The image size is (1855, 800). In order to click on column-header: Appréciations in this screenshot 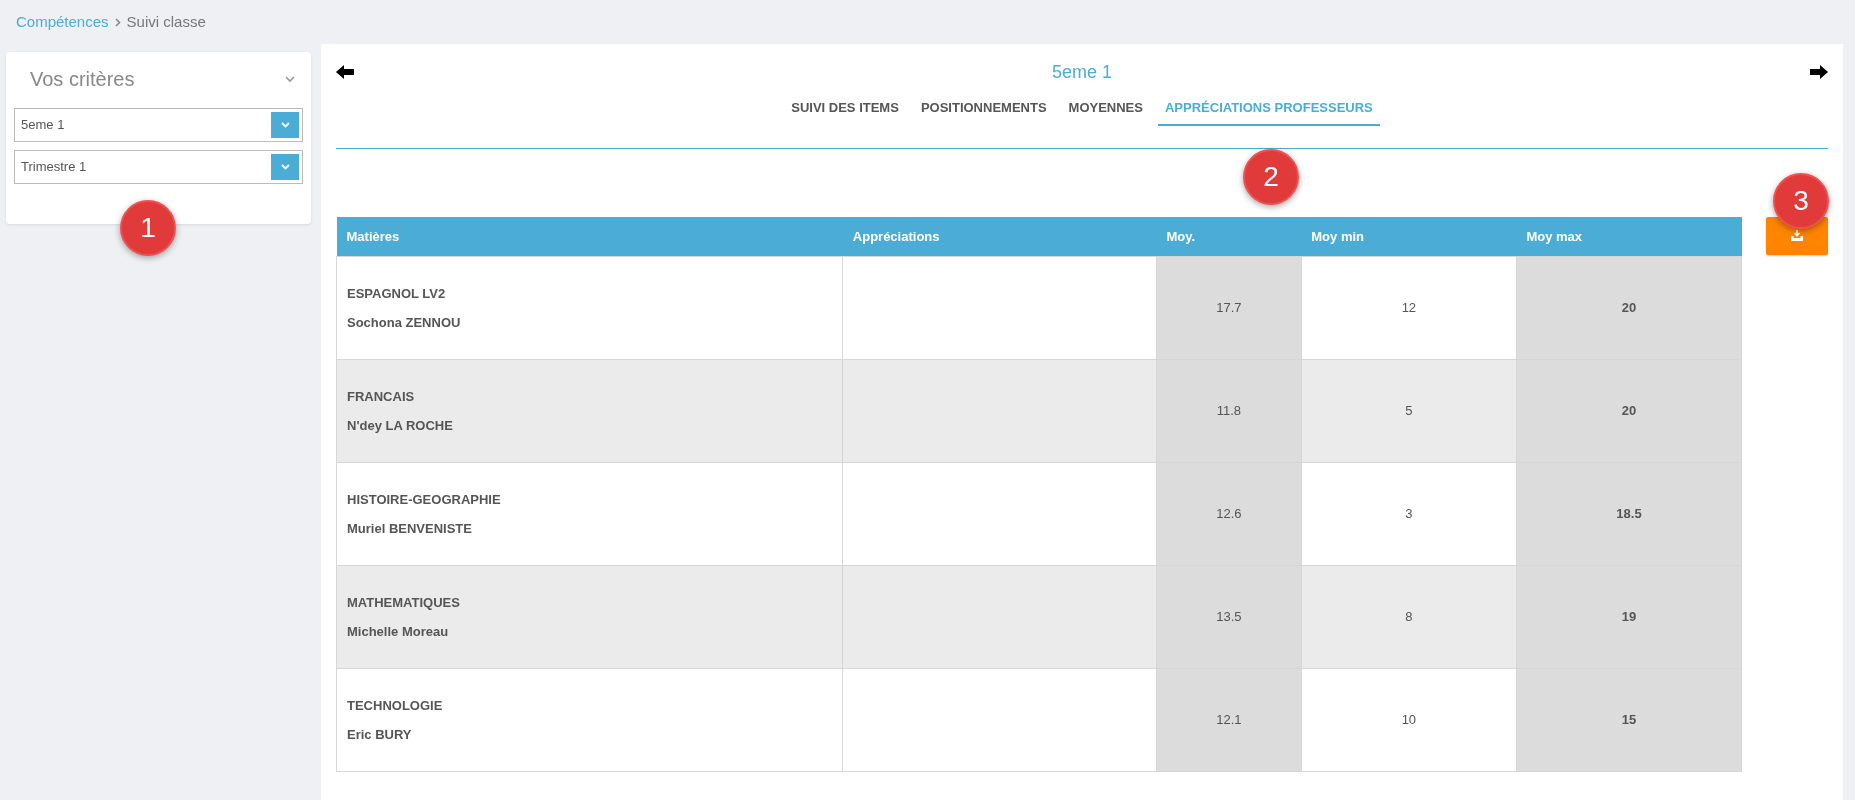, I will do `click(999, 236)`.